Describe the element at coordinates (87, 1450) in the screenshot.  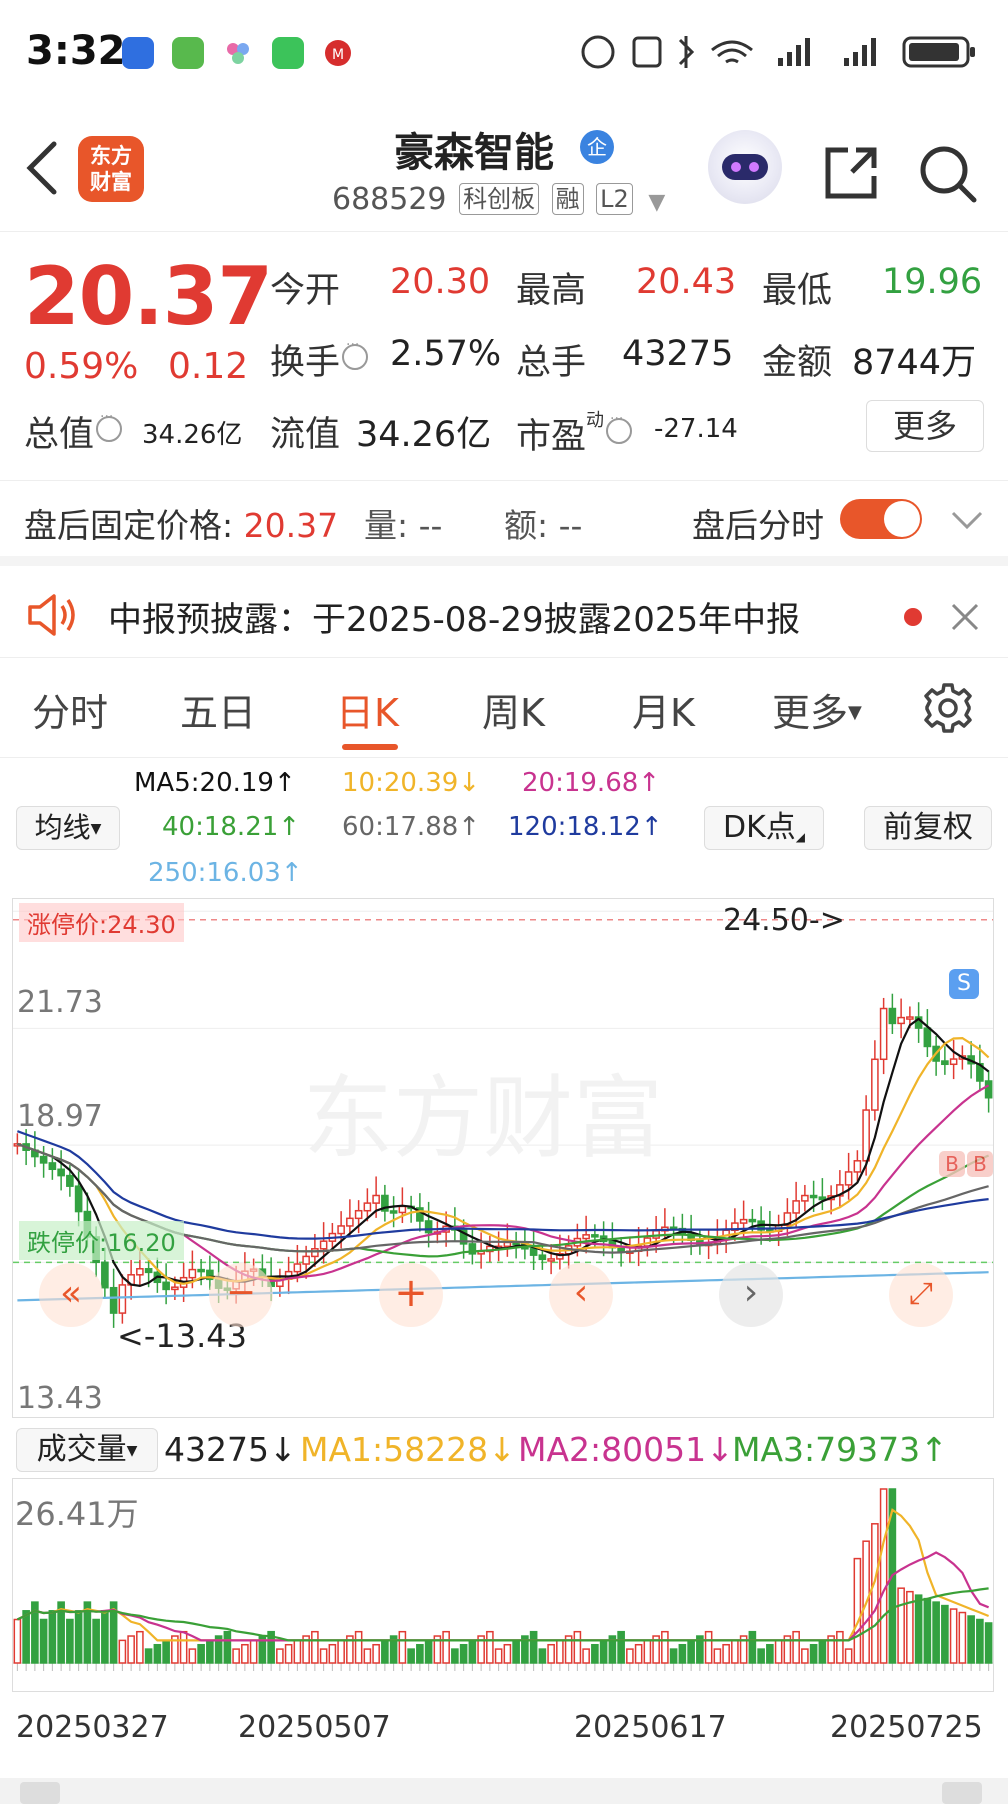
I see `volume-indicator-select: 成交量▼` at that location.